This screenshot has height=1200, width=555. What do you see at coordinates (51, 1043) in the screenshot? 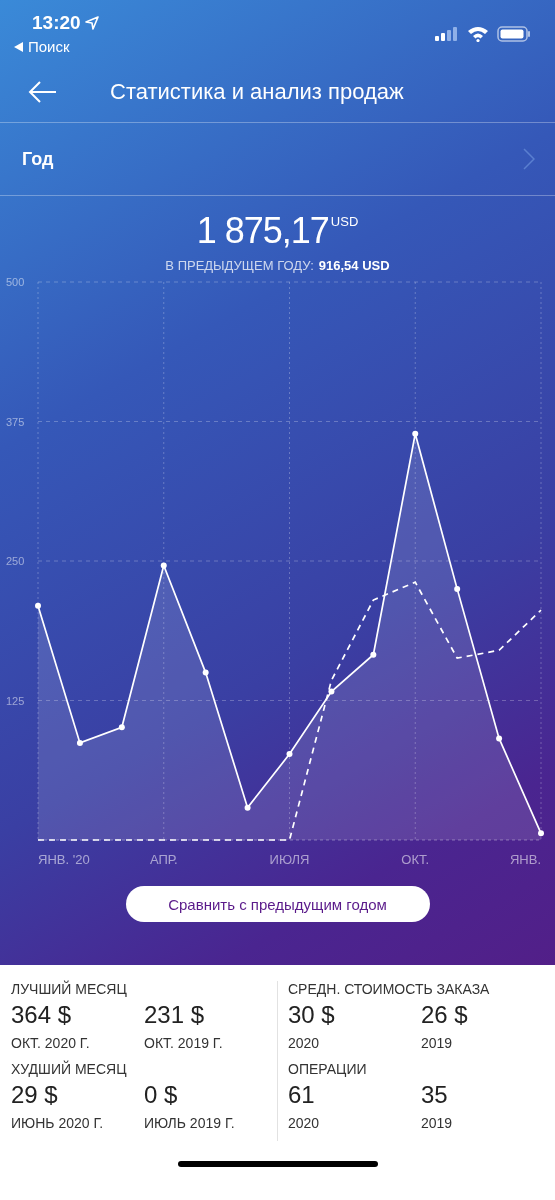
I see `stat-caption: ОКТ. 2020 Г.` at bounding box center [51, 1043].